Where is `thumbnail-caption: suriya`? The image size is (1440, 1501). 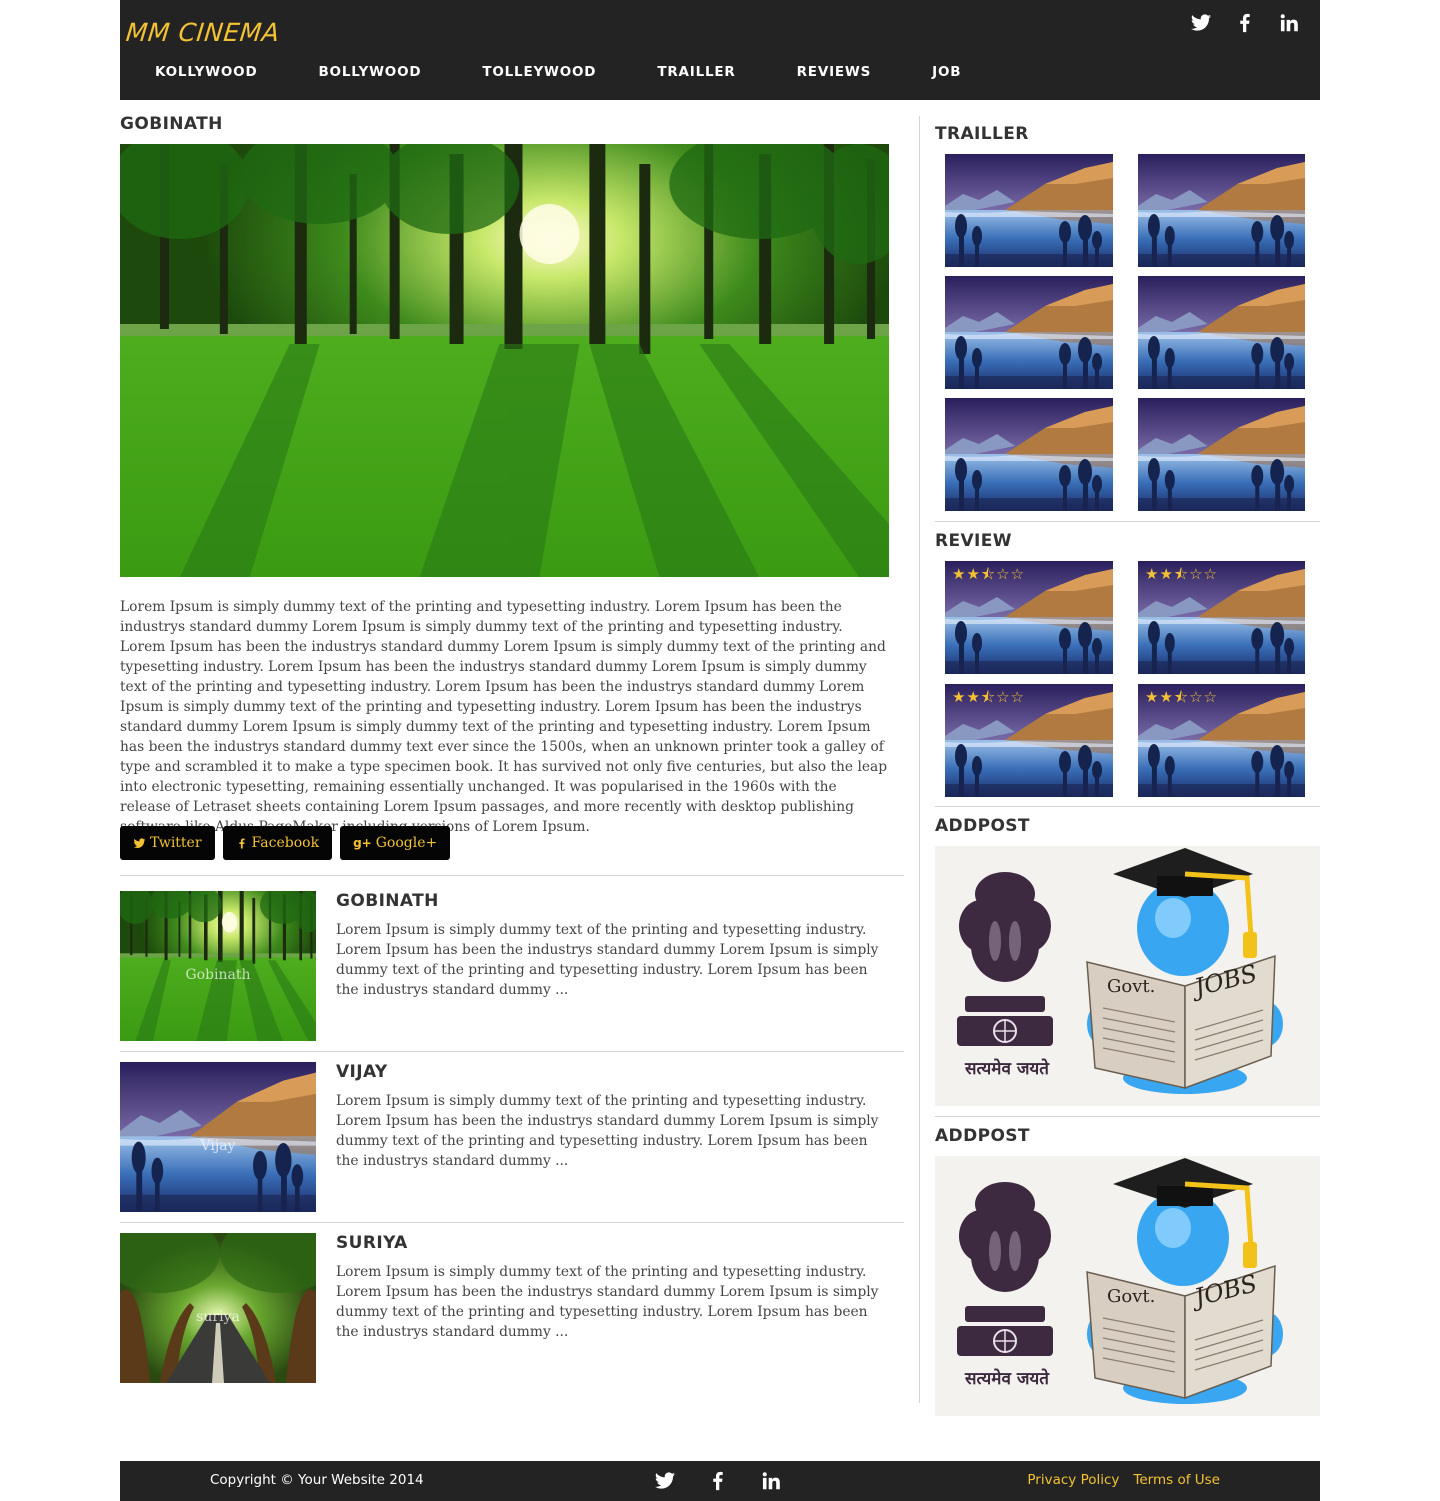 thumbnail-caption: suriya is located at coordinates (218, 1317).